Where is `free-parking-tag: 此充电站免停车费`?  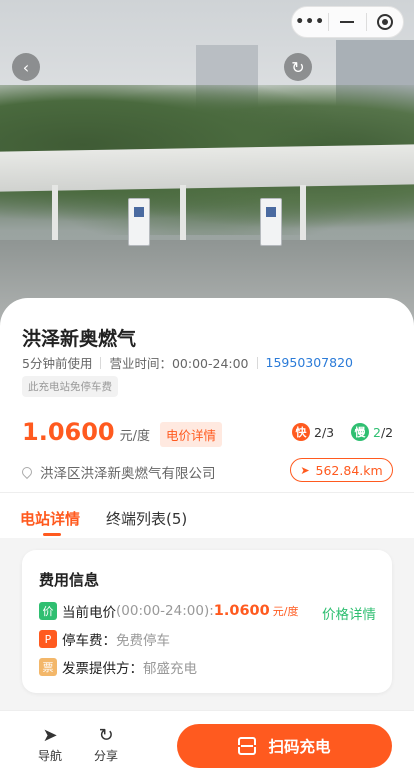
free-parking-tag: 此充电站免停车费 is located at coordinates (70, 386).